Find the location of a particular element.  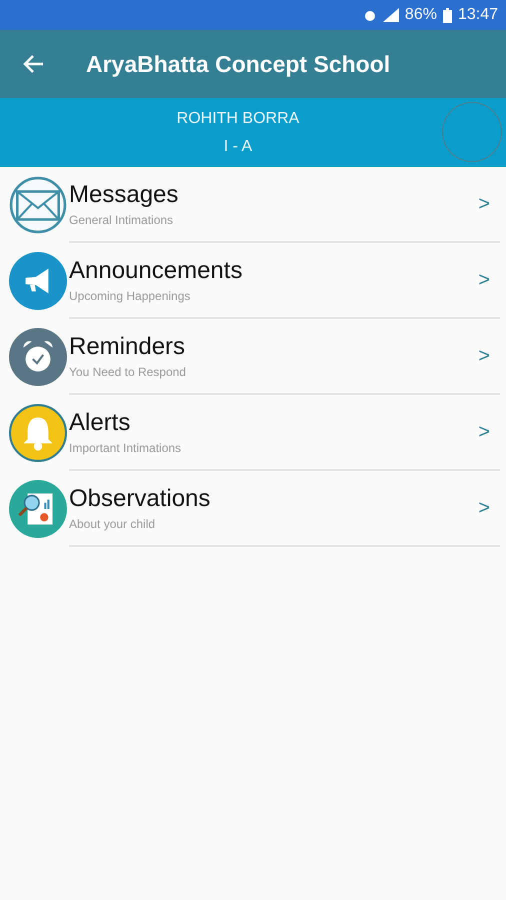

alarm-clock-icon is located at coordinates (38, 357).